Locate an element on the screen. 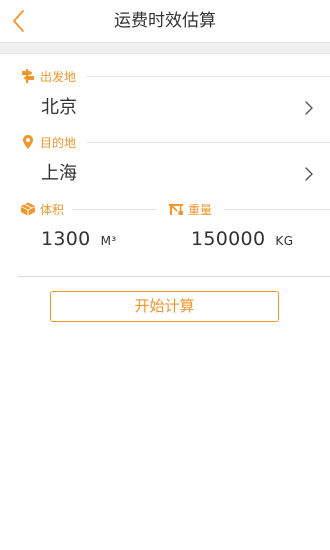 This screenshot has width=330, height=550. destination-row: 上海 is located at coordinates (165, 174).